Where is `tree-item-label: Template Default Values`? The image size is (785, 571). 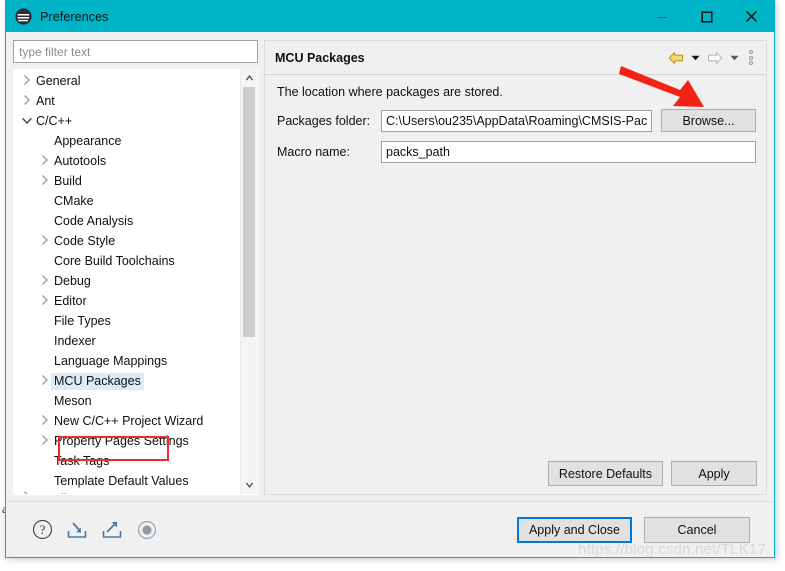
tree-item-label: Template Default Values is located at coordinates (121, 480).